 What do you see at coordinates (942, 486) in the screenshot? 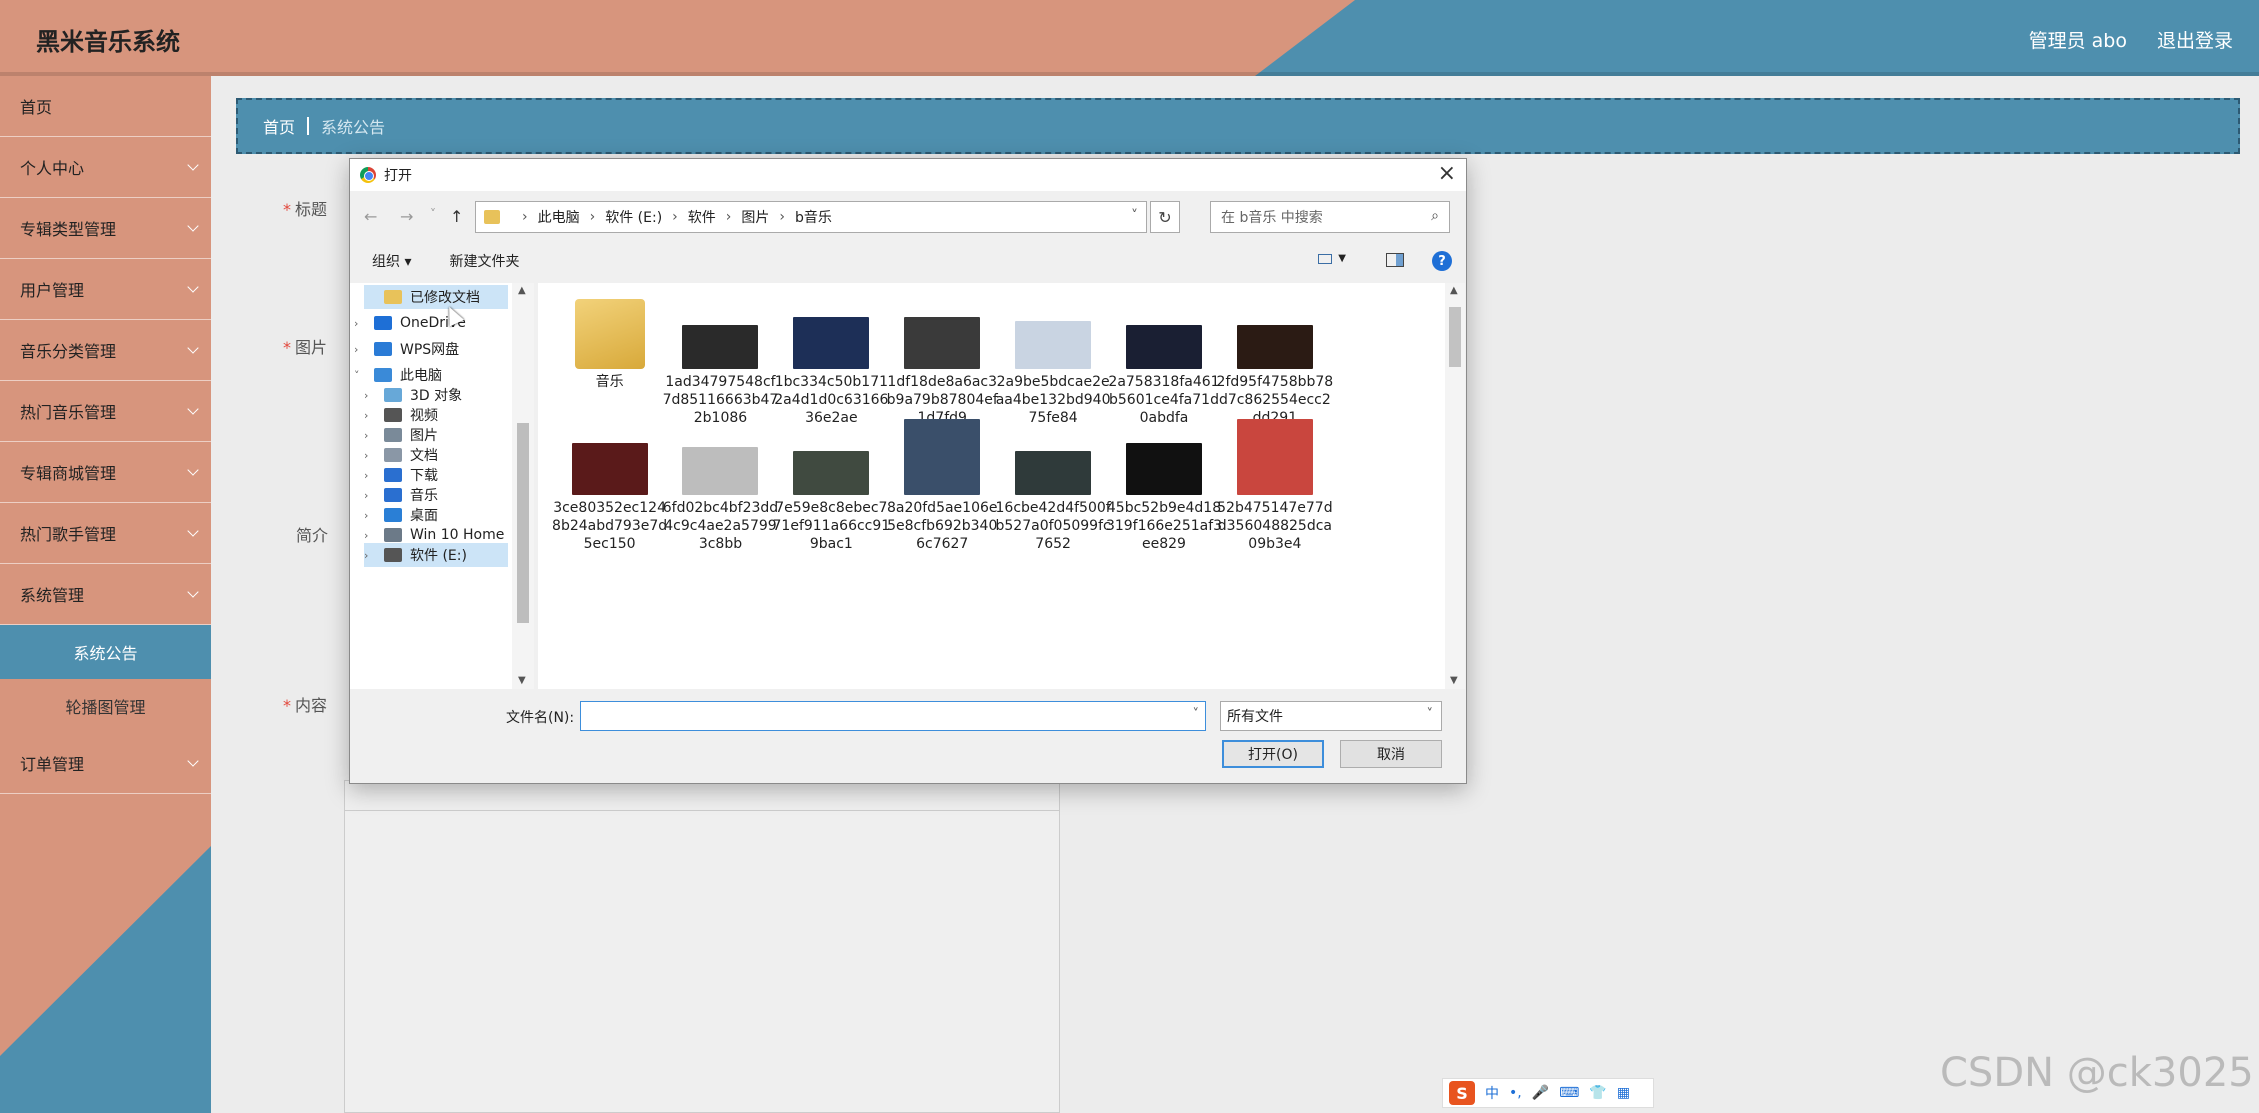
I see `file-item: 8a20fd5ae106e5e8cfb692b3406c7627` at bounding box center [942, 486].